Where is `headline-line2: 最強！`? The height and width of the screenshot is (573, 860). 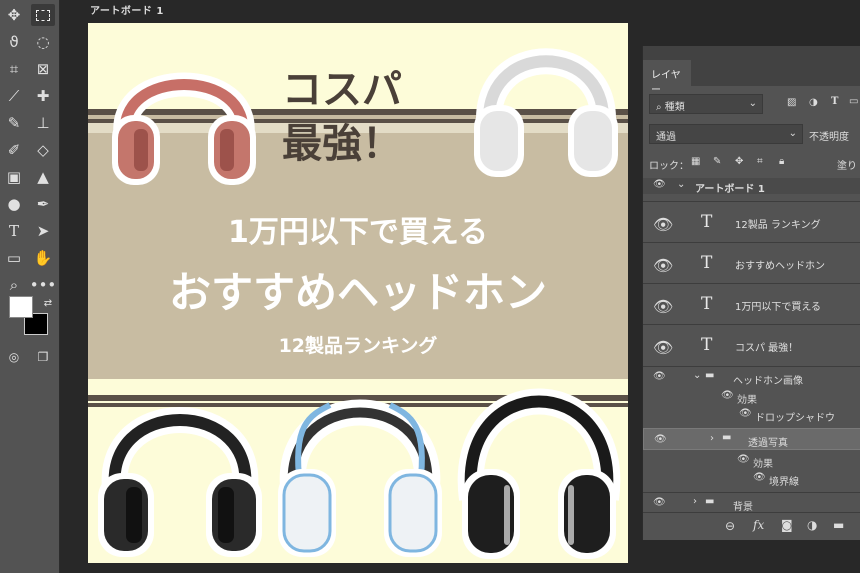 headline-line2: 最強！ is located at coordinates (342, 144).